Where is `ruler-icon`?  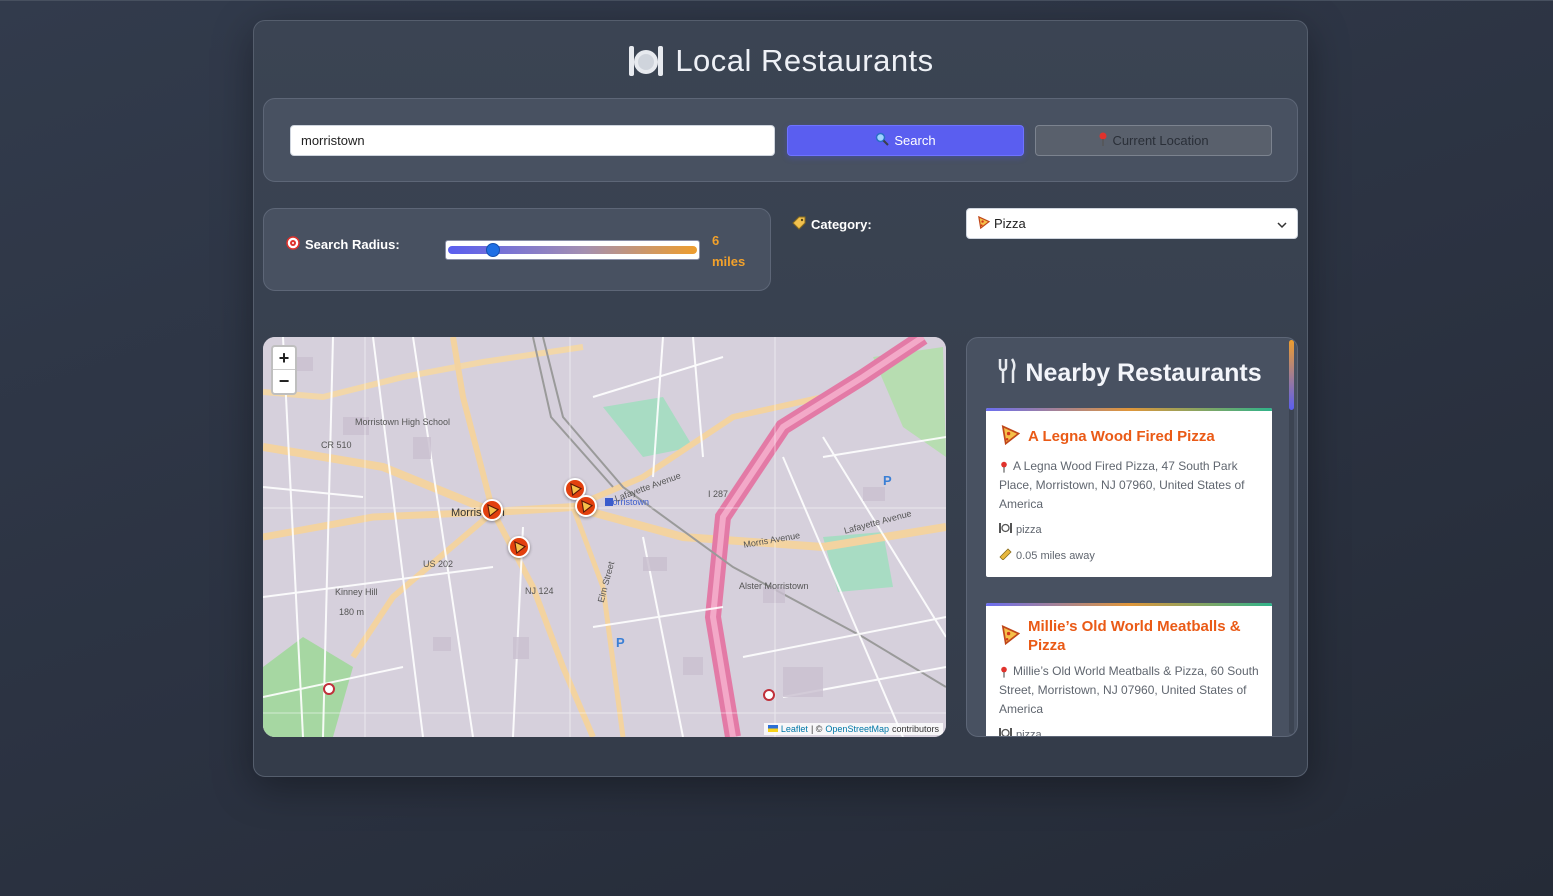
ruler-icon is located at coordinates (1005, 555).